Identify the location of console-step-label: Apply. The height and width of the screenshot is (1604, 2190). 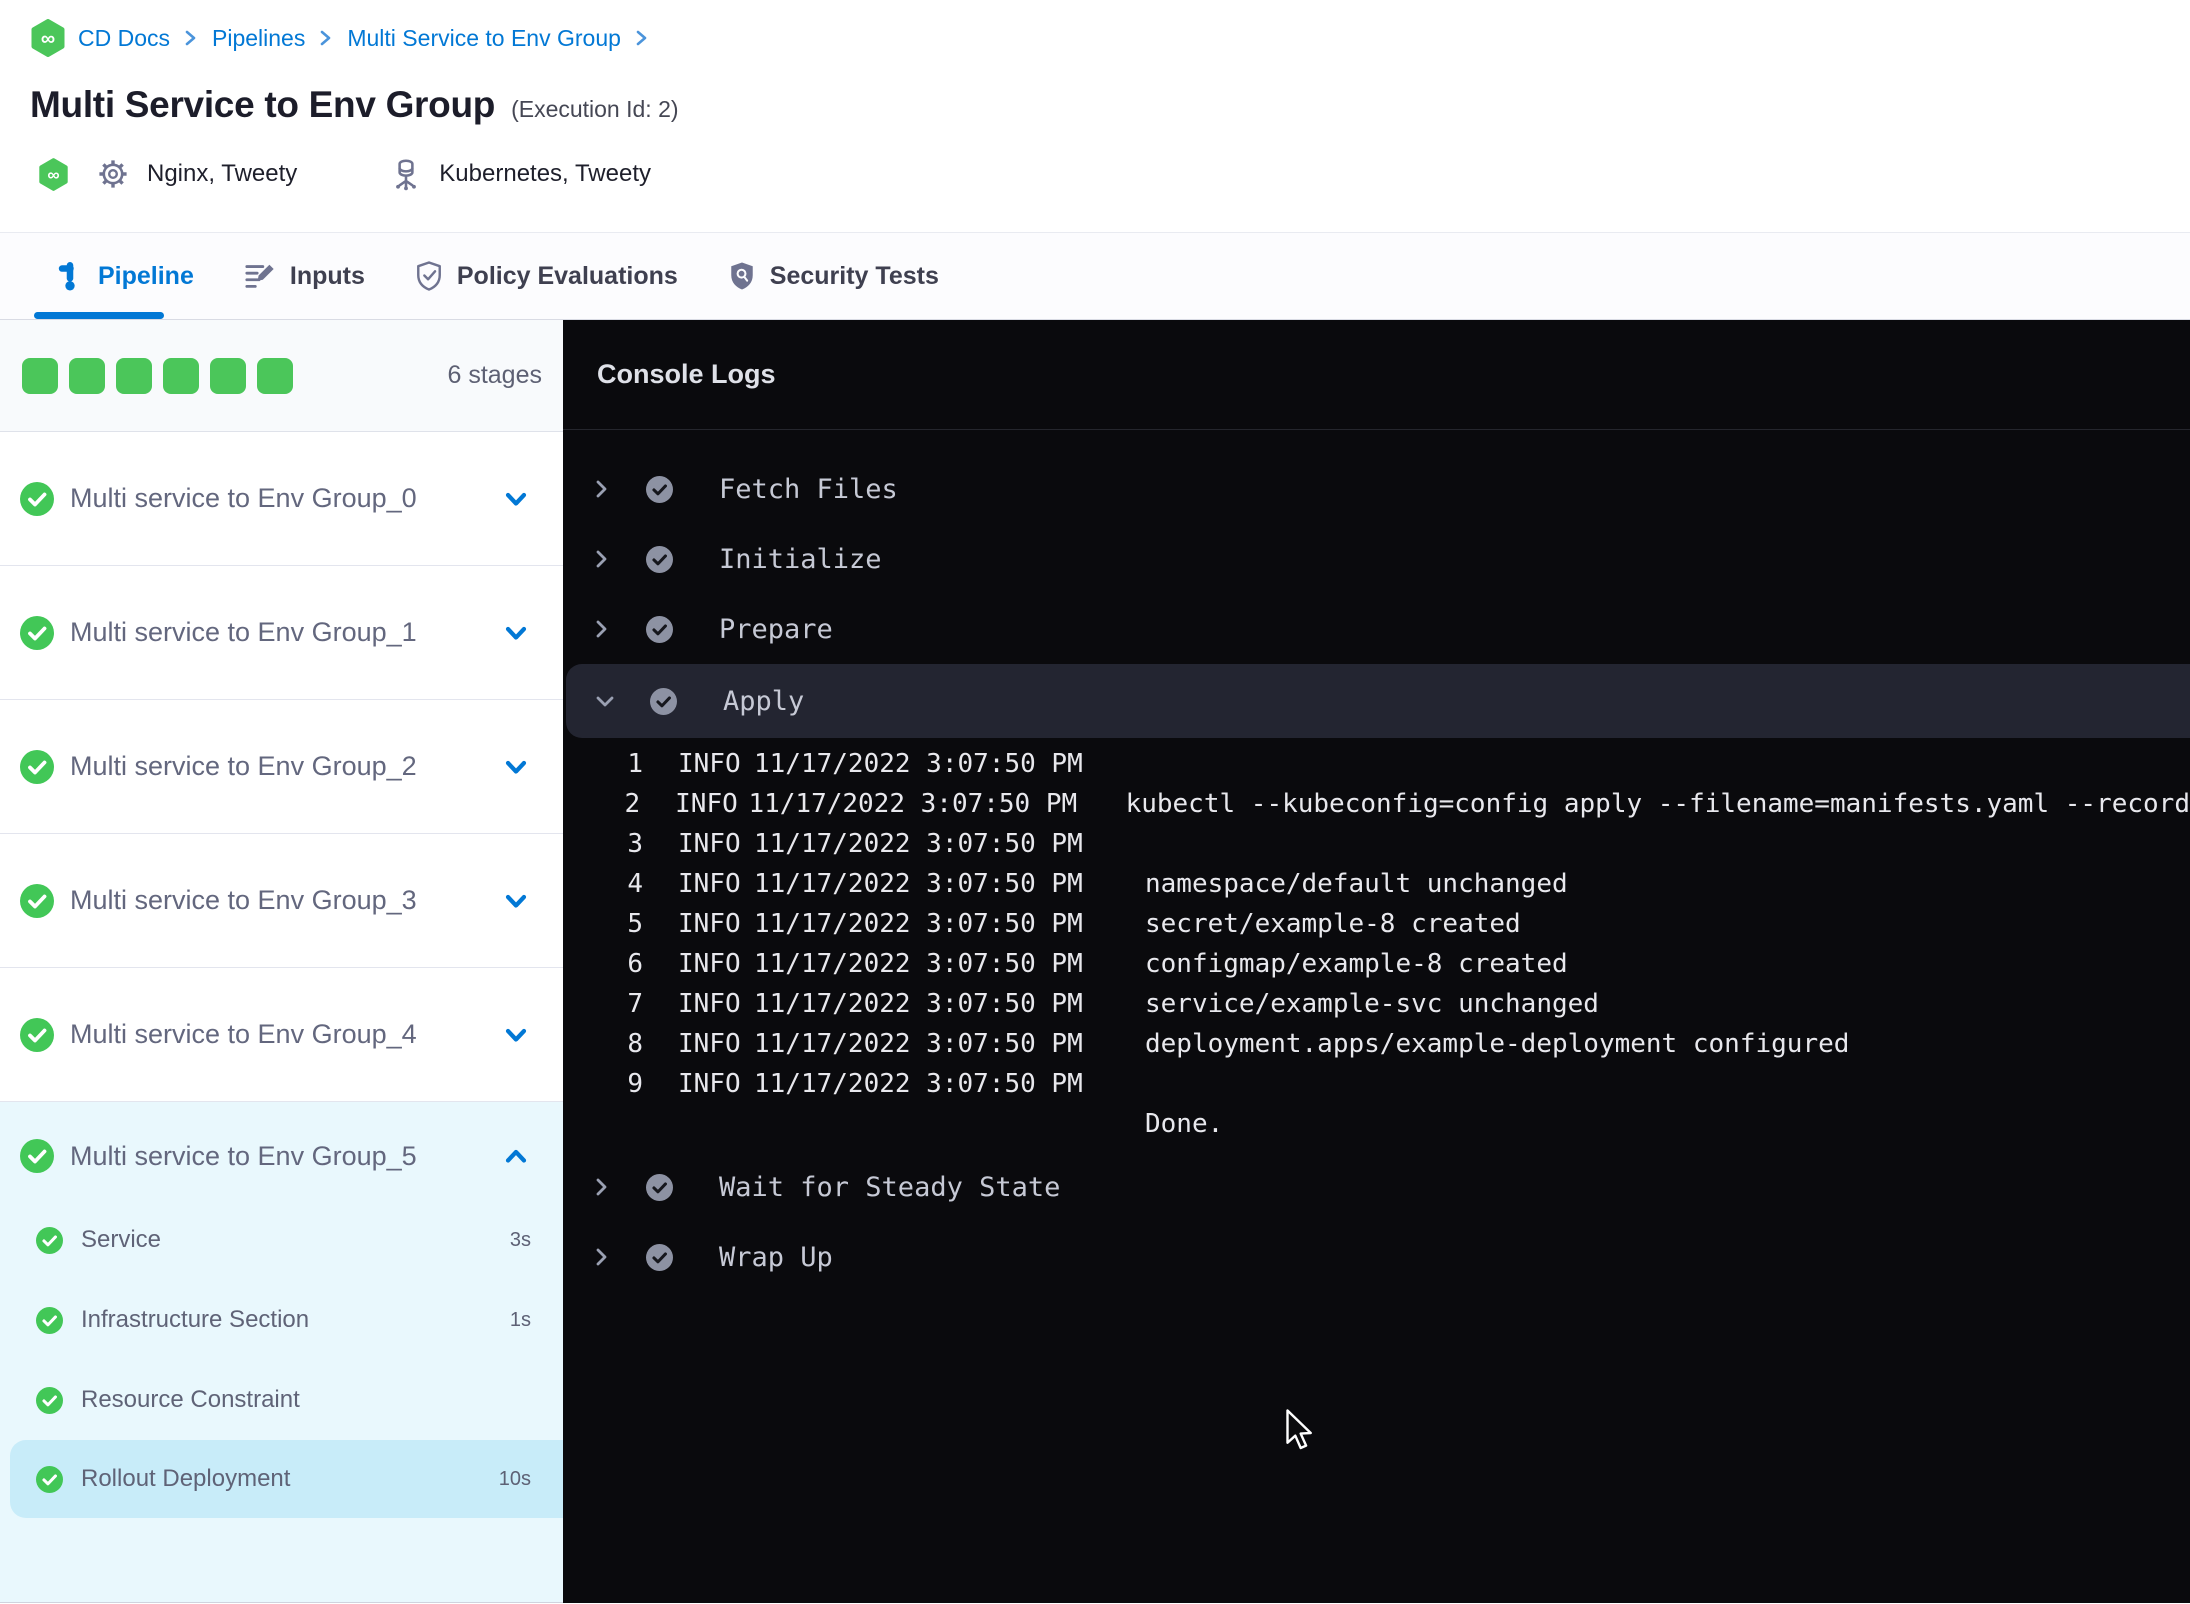
(764, 701).